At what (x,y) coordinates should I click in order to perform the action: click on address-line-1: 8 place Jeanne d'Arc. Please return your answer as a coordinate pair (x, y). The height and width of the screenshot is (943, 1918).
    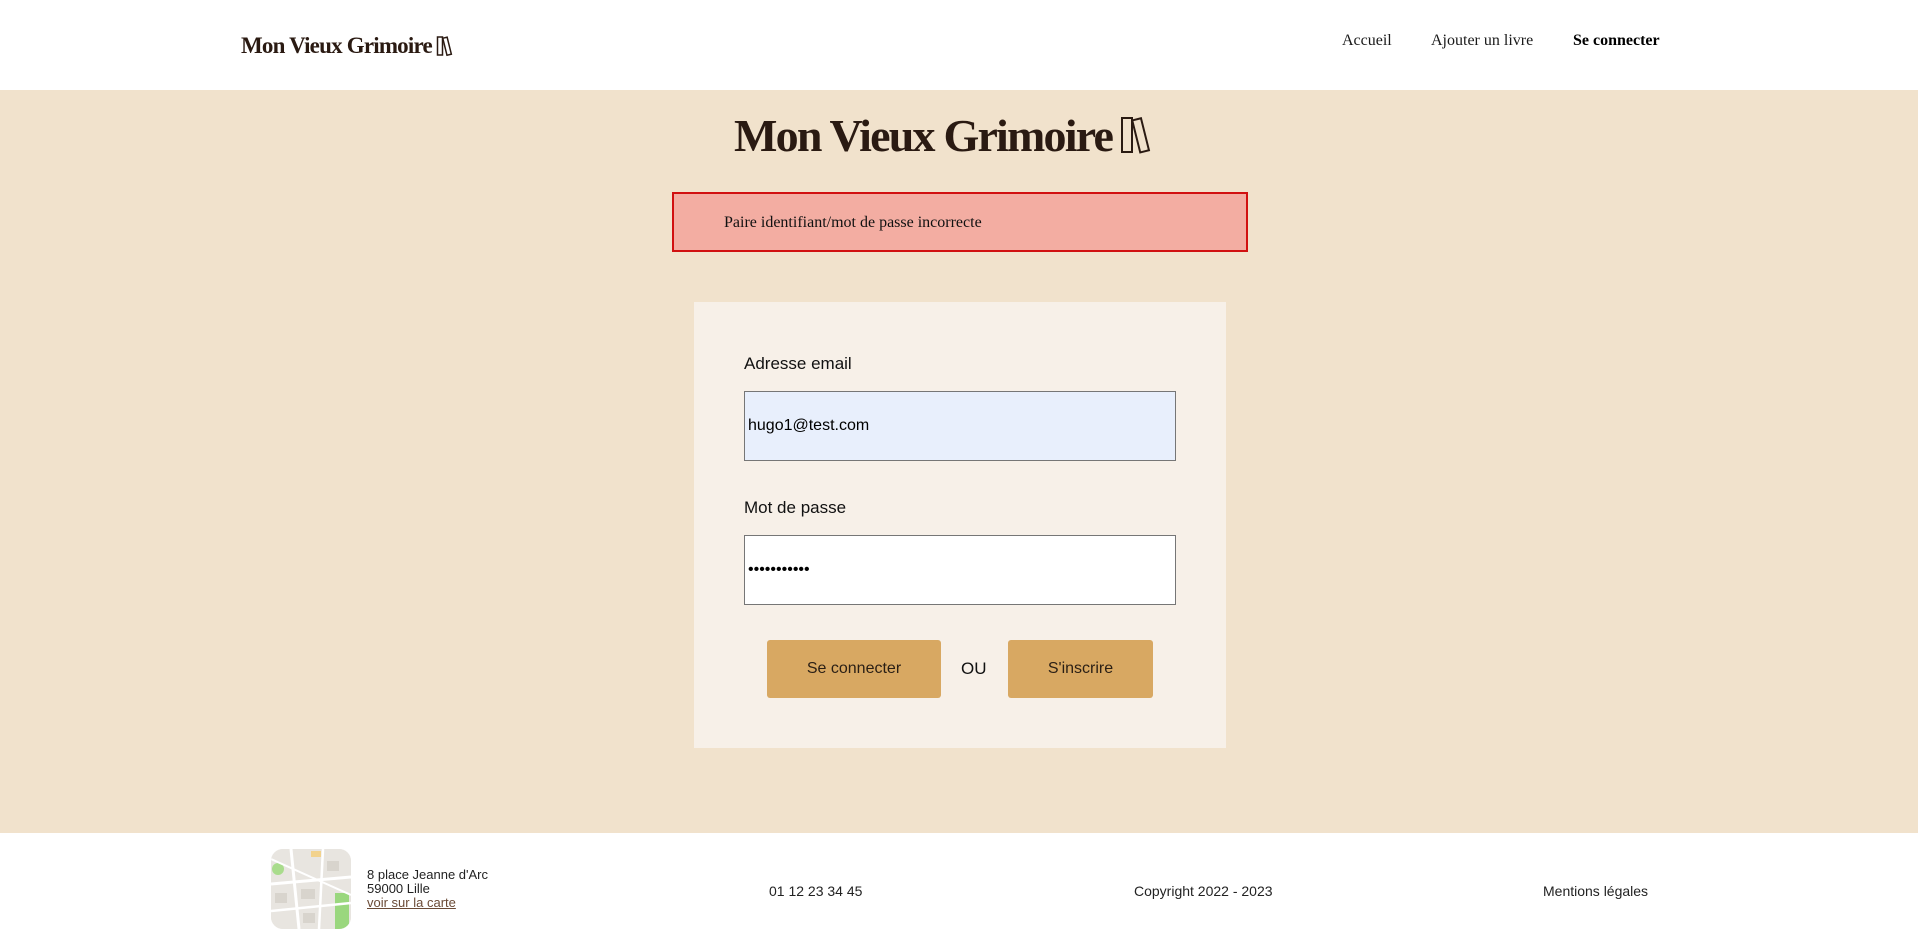
    Looking at the image, I should click on (428, 874).